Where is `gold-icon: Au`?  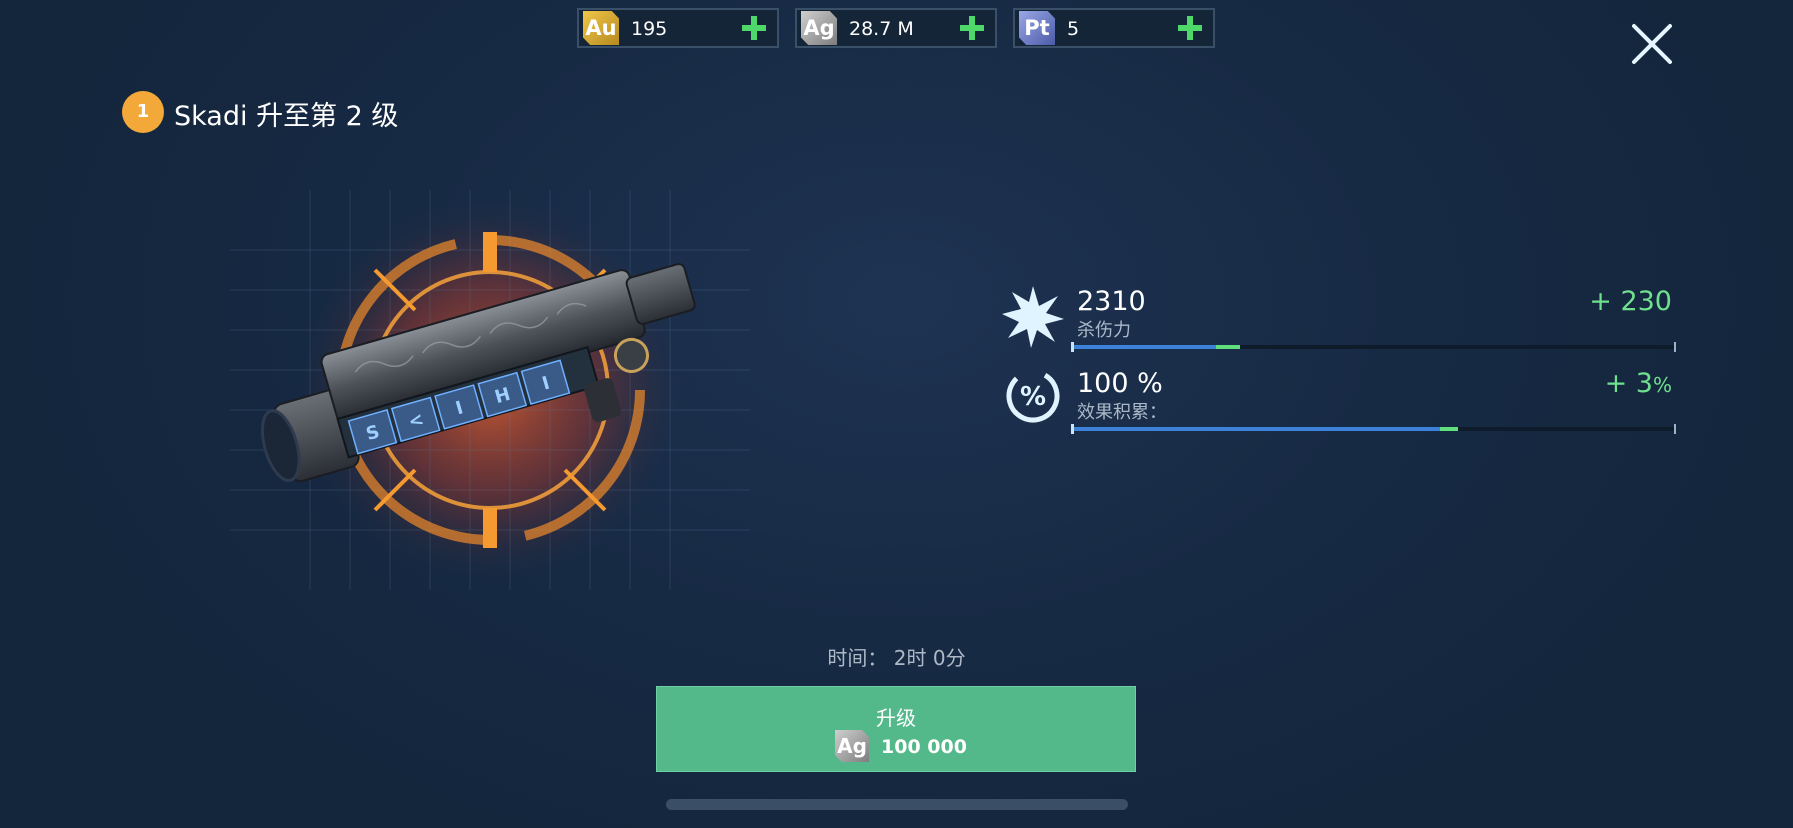
gold-icon: Au is located at coordinates (601, 28).